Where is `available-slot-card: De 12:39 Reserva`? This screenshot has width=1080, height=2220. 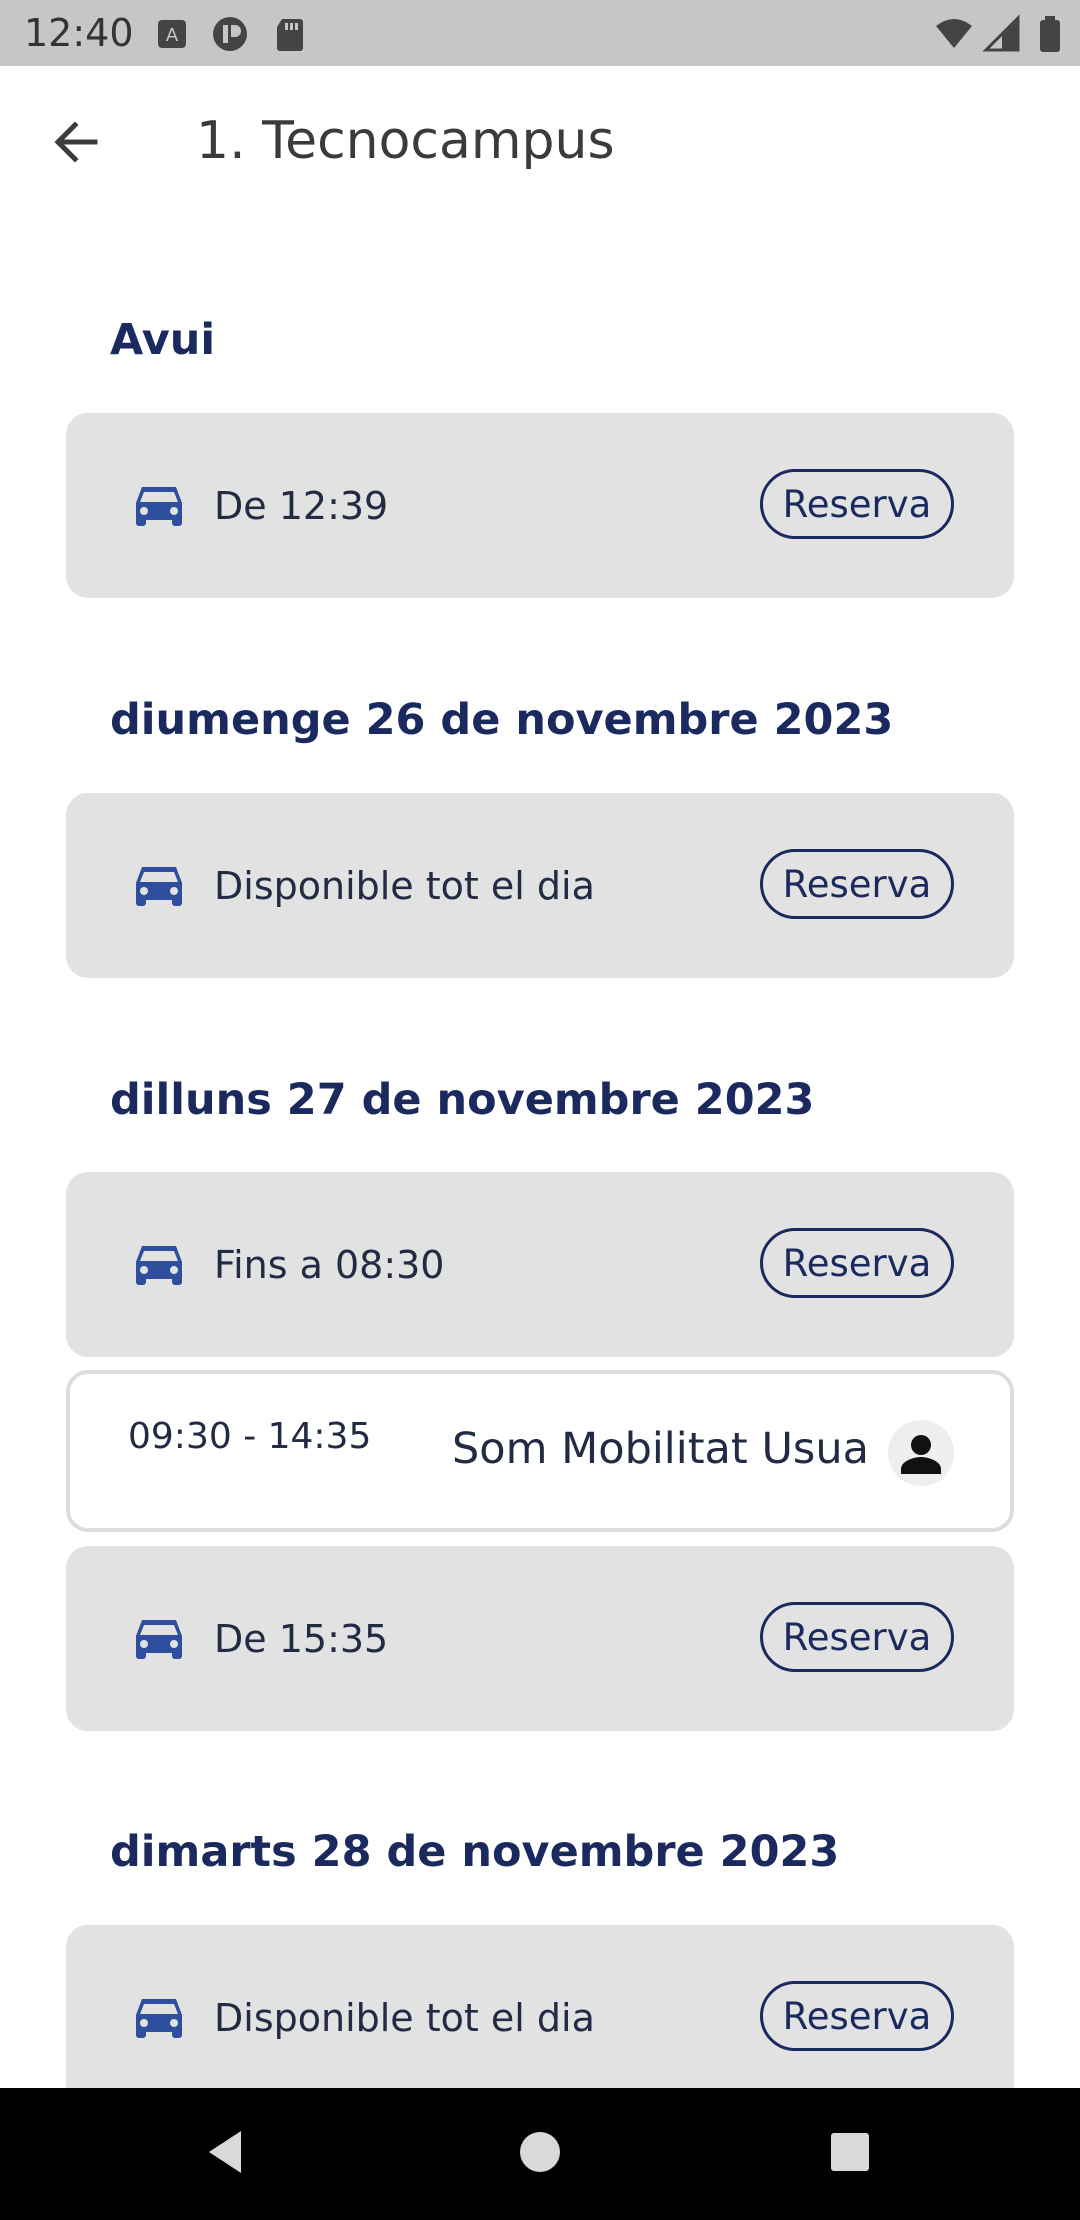
available-slot-card: De 12:39 Reserva is located at coordinates (540, 505).